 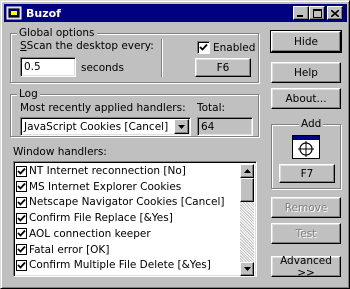 What do you see at coordinates (306, 233) in the screenshot?
I see `test-button: Test` at bounding box center [306, 233].